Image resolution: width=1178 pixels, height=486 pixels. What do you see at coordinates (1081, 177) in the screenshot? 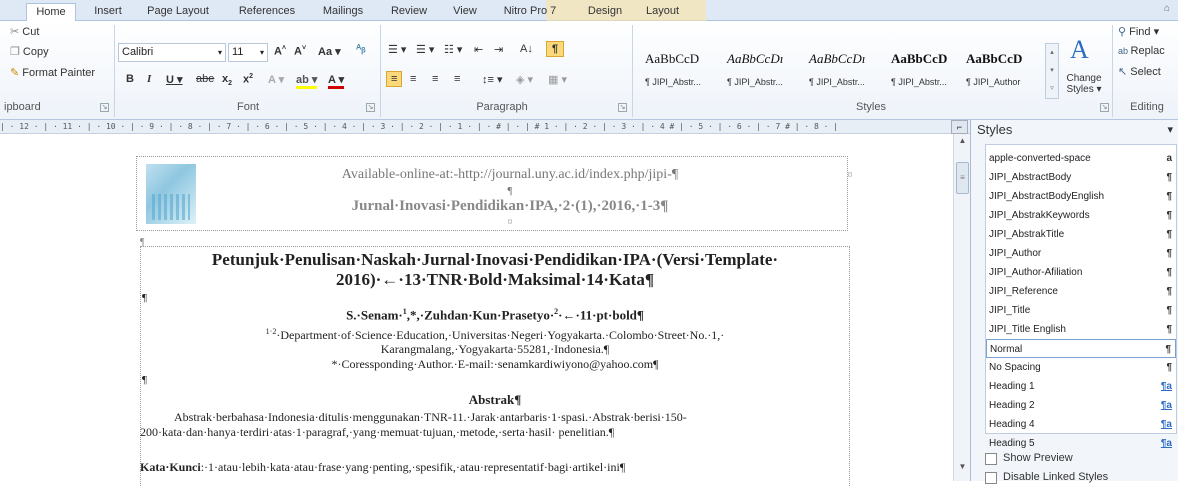
I see `style-list-item: JIPI_AbstractBody ¶` at bounding box center [1081, 177].